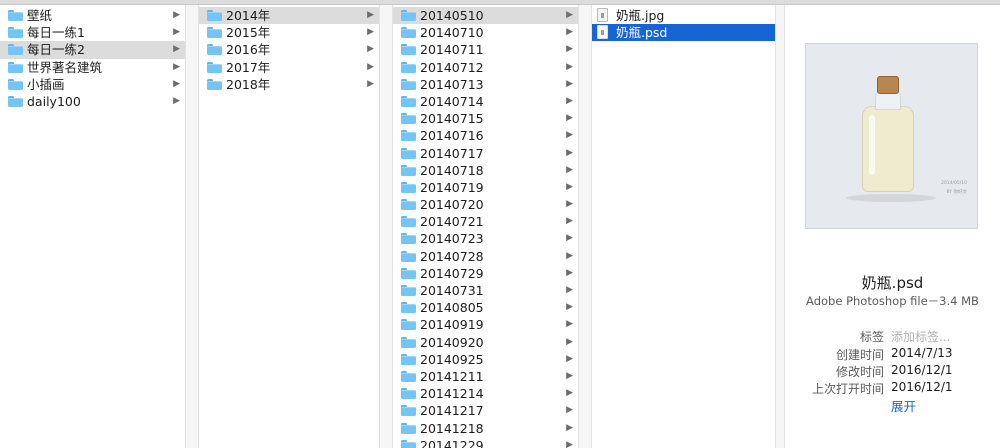 This screenshot has width=1000, height=448. Describe the element at coordinates (903, 405) in the screenshot. I see `show-more-link: 展开` at that location.